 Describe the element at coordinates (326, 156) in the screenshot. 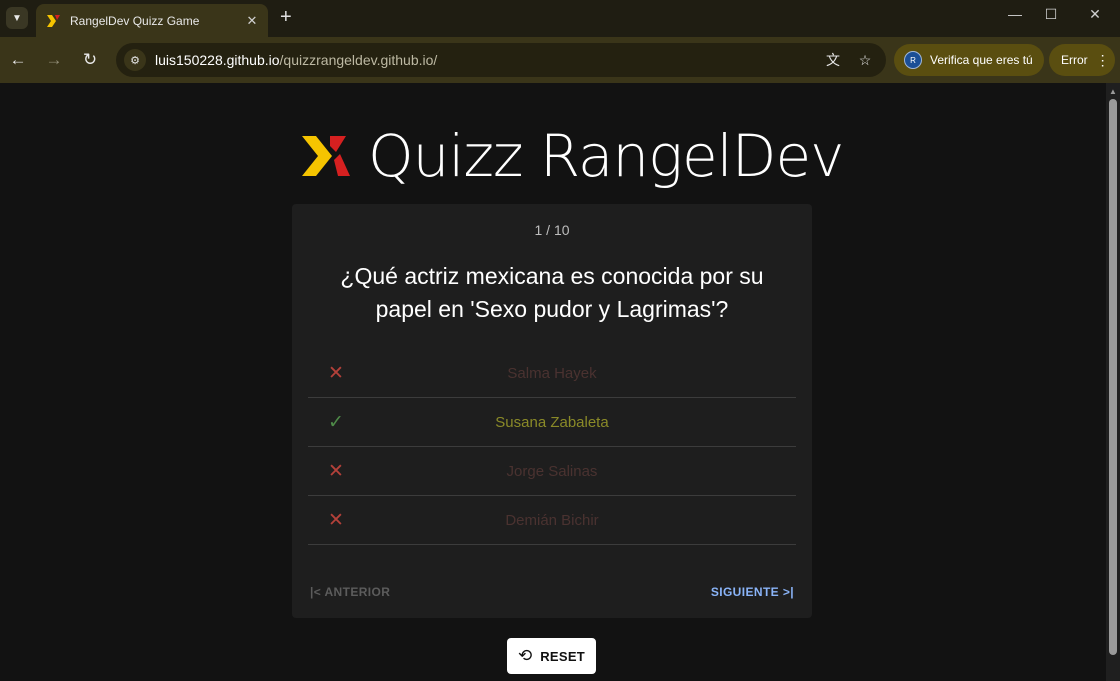

I see `rangeldev-logo-icon` at that location.